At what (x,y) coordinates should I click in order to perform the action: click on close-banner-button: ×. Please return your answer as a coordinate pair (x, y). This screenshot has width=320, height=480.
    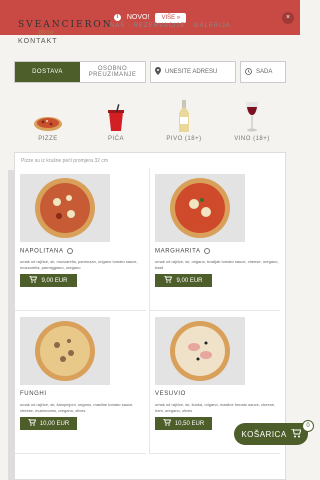
    Looking at the image, I should click on (288, 18).